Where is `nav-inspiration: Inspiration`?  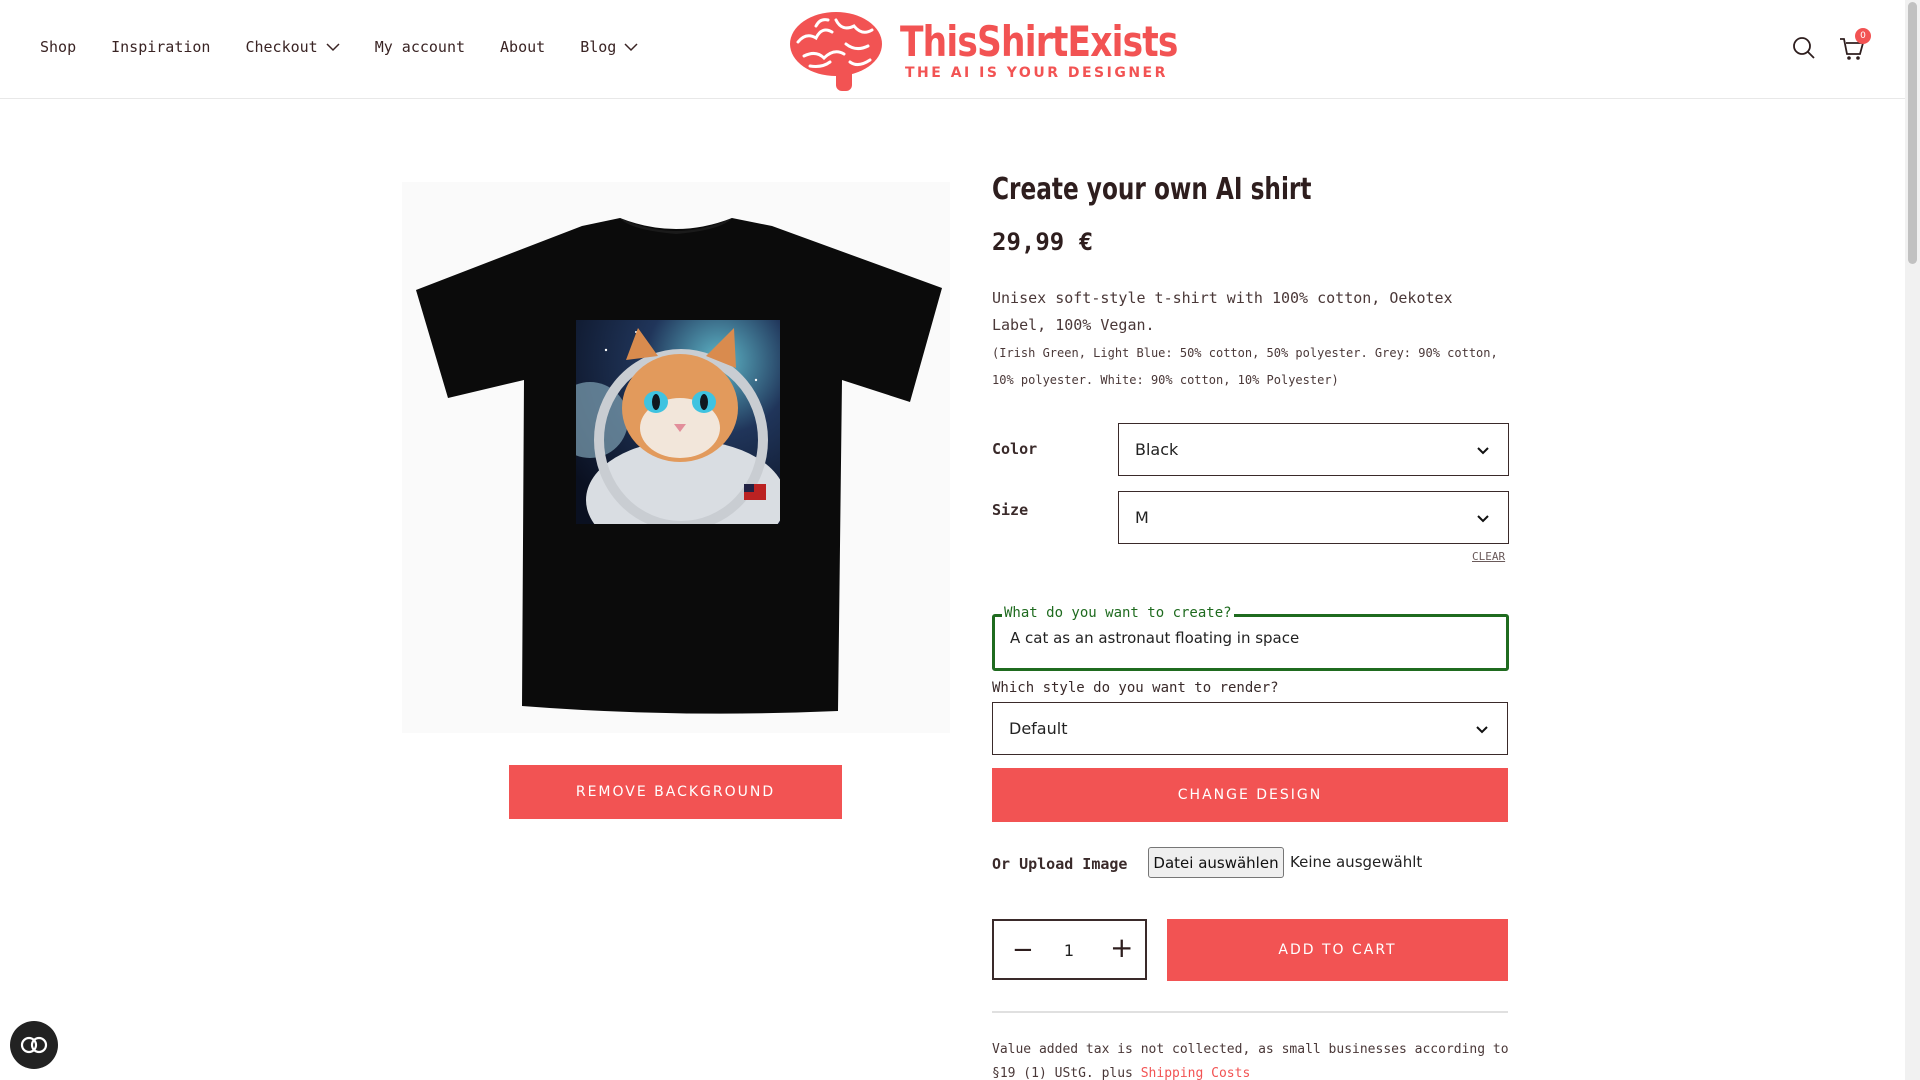 nav-inspiration: Inspiration is located at coordinates (160, 47).